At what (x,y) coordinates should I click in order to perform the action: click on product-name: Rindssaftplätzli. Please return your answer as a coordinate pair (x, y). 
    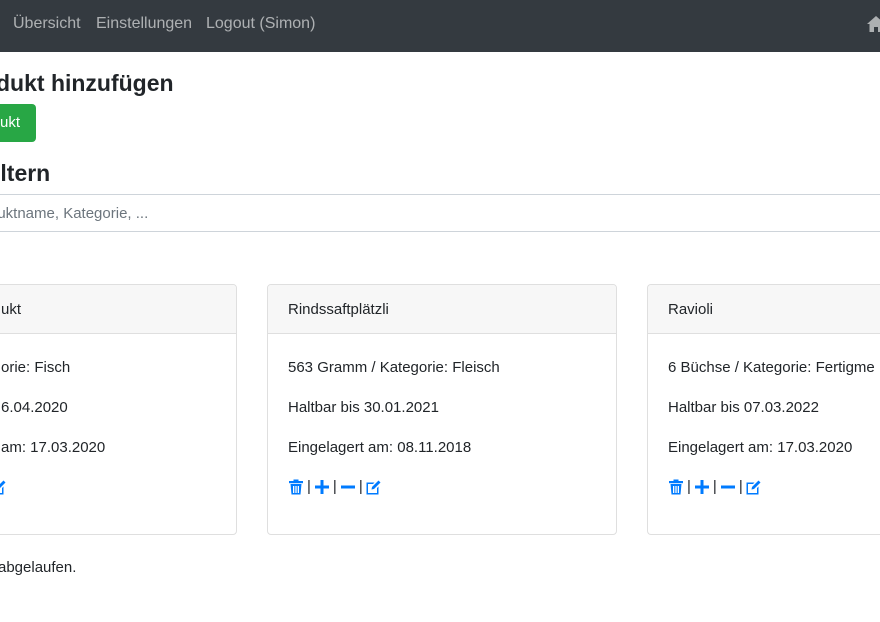
    Looking at the image, I should click on (338, 309).